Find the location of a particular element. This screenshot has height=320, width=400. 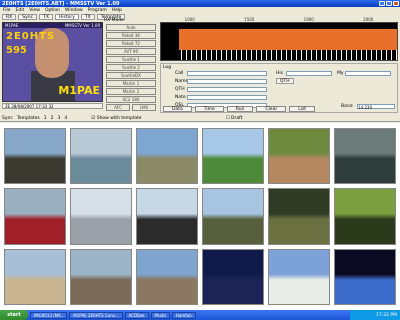

toolbar-button-1: Sync is located at coordinates (28, 17).